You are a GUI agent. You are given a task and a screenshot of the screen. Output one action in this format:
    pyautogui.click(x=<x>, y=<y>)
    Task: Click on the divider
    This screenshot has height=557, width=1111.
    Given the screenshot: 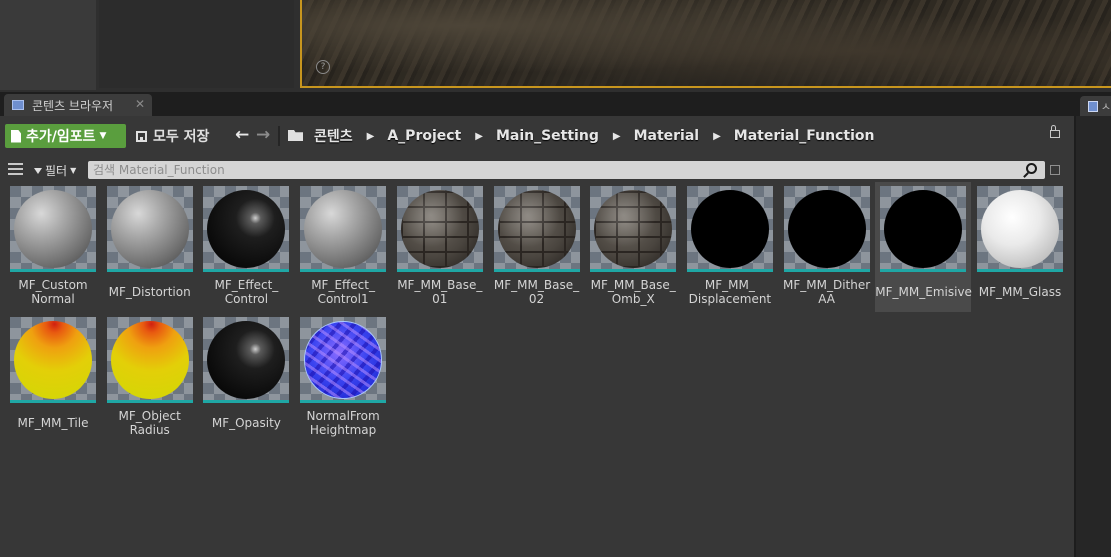 What is the action you would take?
    pyautogui.click(x=279, y=136)
    